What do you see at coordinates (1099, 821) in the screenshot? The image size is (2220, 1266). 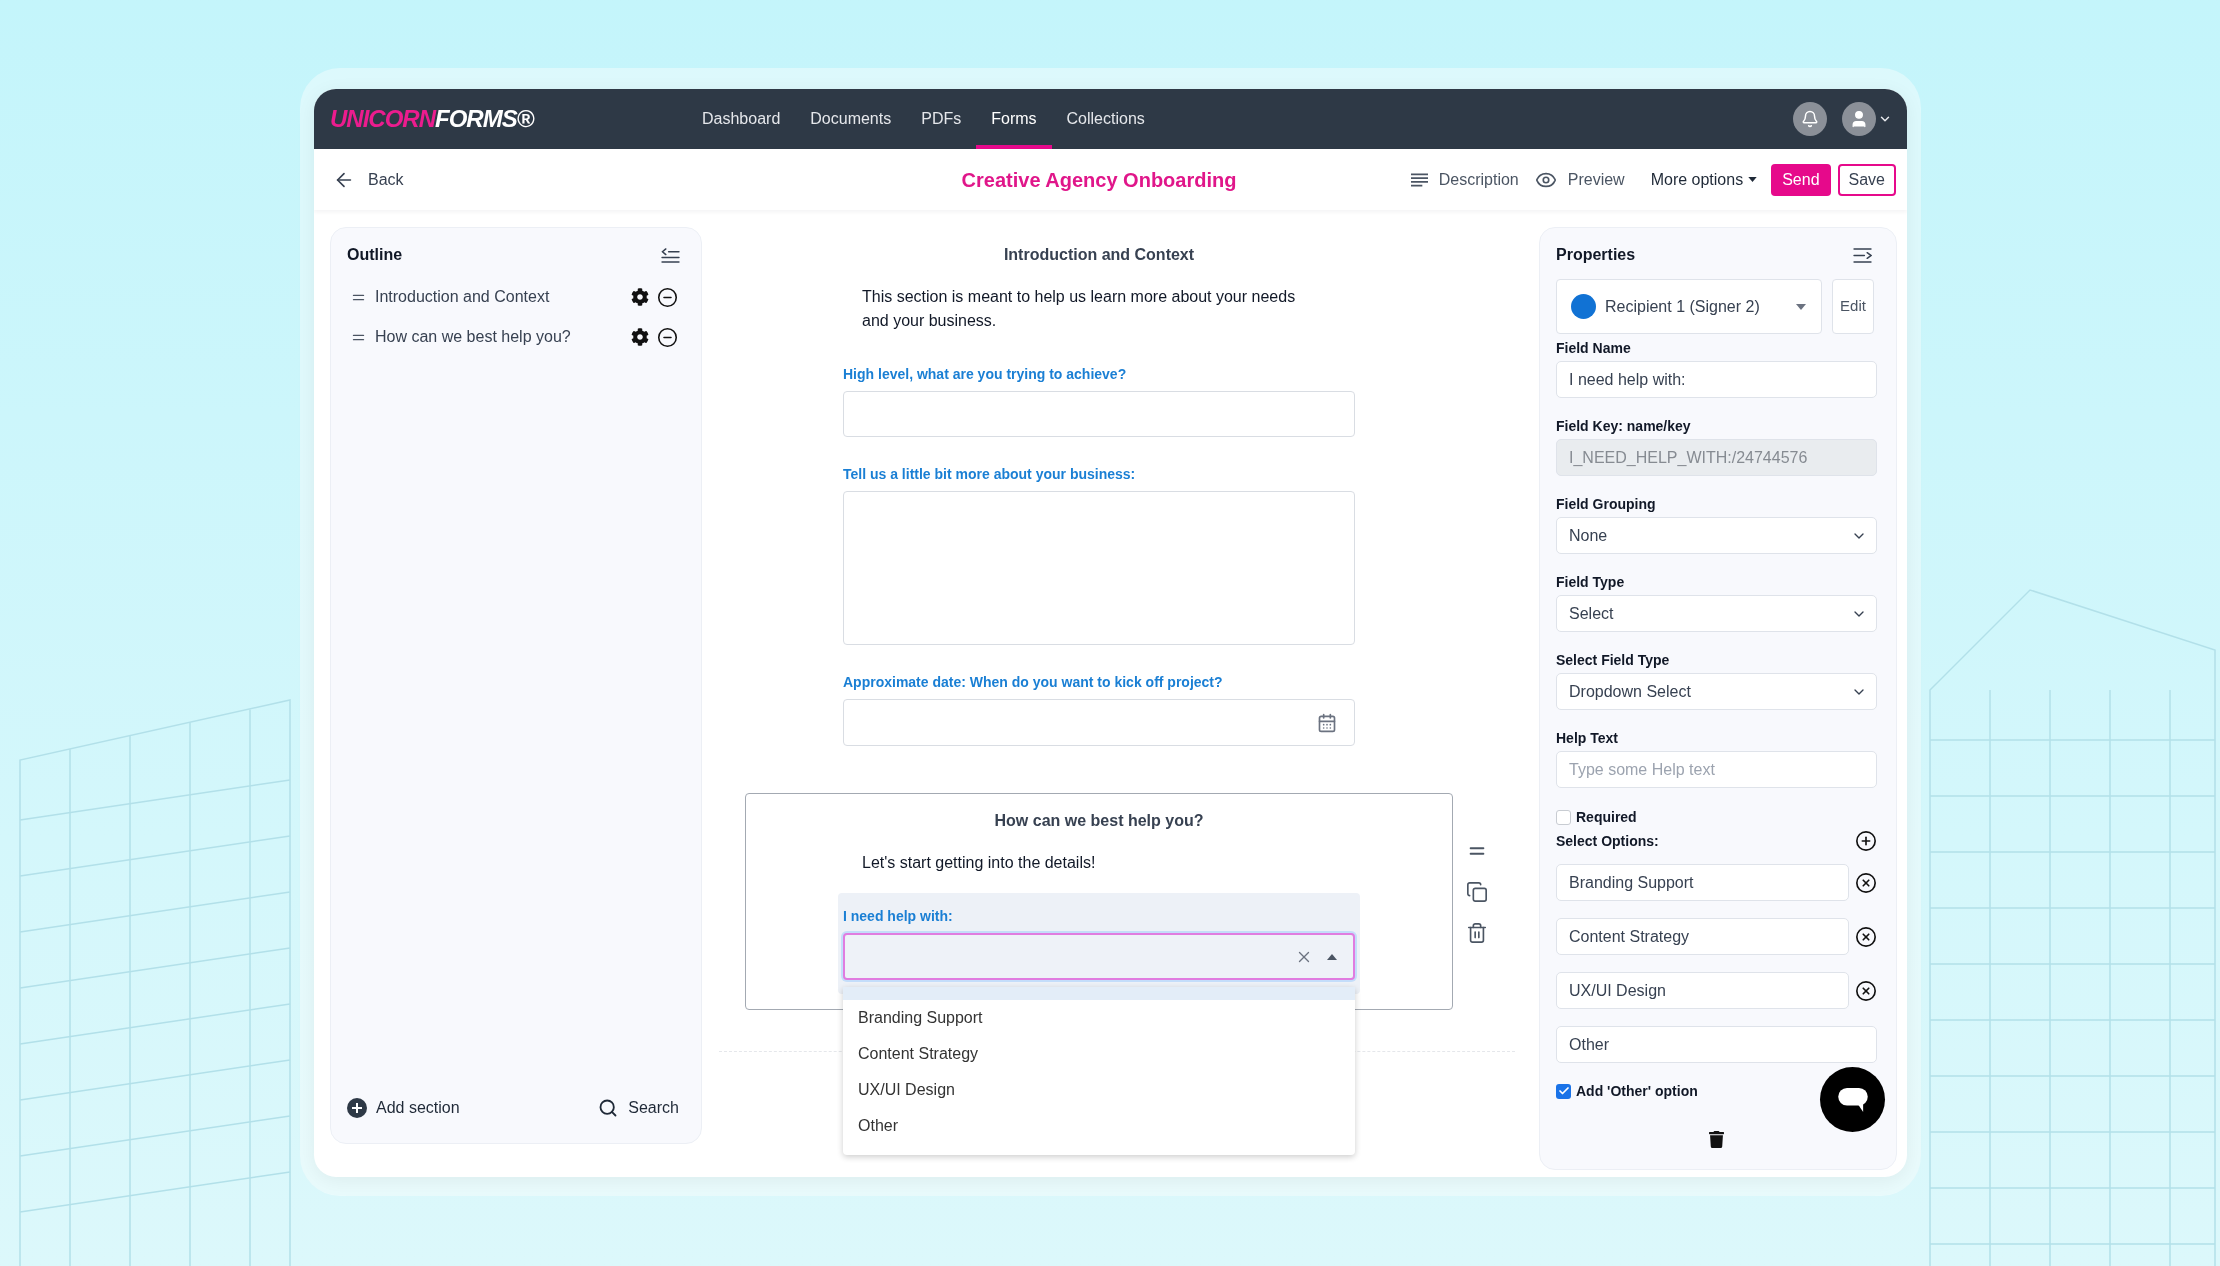 I see `section-title: How can we best help you?` at bounding box center [1099, 821].